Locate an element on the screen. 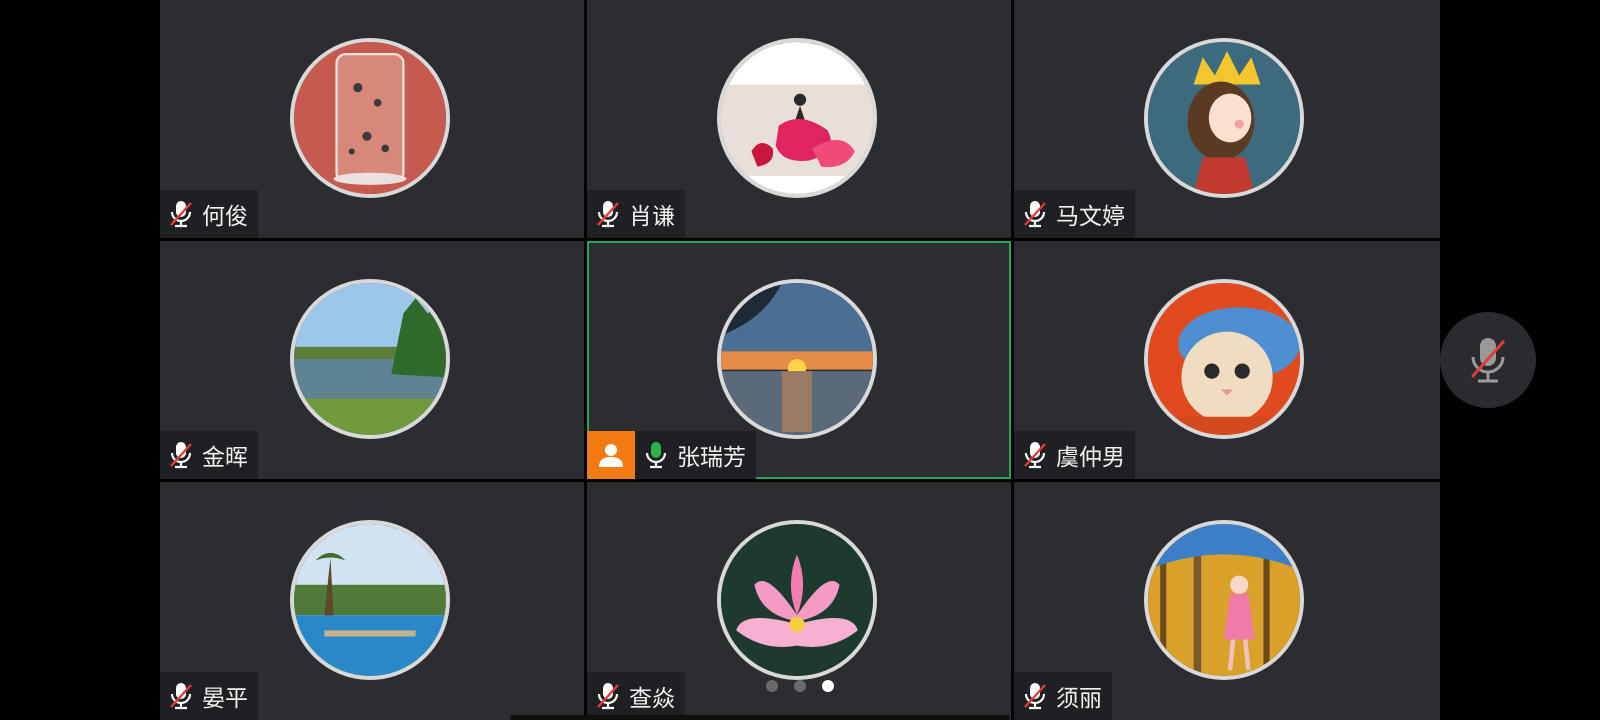 The width and height of the screenshot is (1600, 720). name-tag: 肖谦 is located at coordinates (636, 214).